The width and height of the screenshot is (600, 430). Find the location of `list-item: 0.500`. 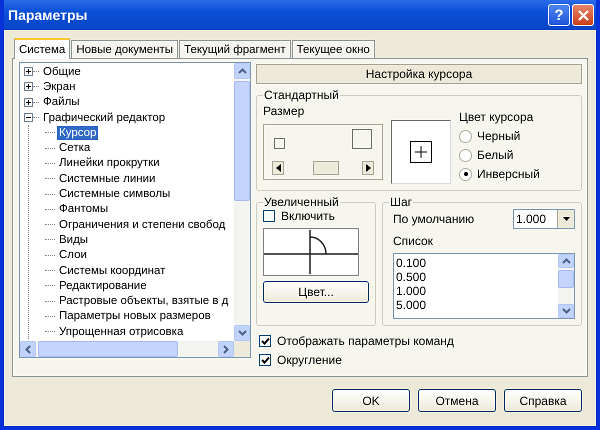

list-item: 0.500 is located at coordinates (476, 277).